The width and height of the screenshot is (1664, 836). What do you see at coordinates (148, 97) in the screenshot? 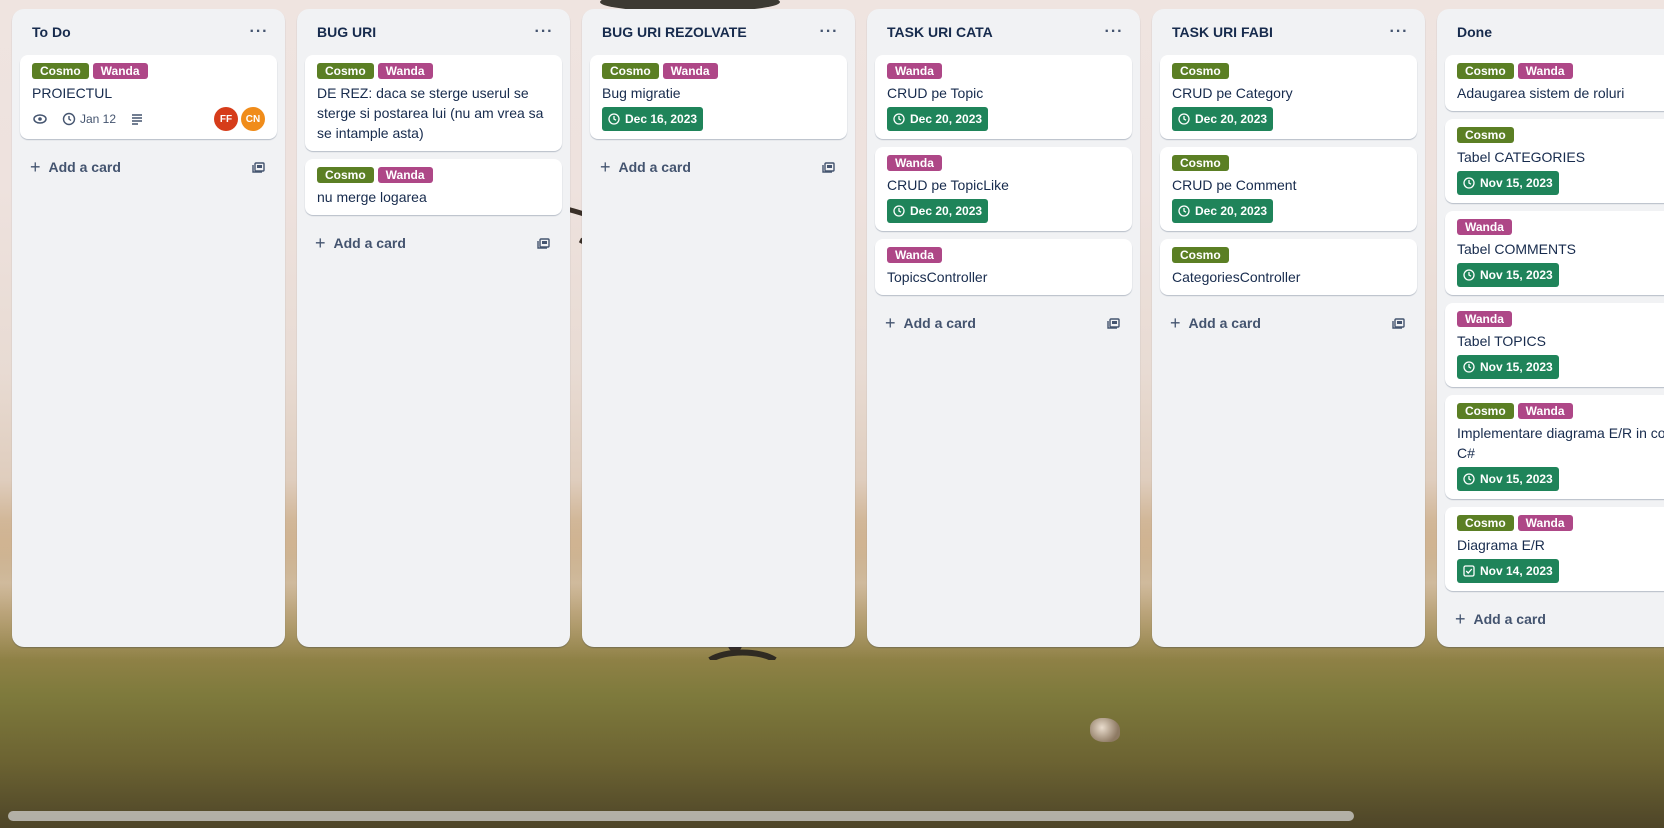
I see `card: Cosmo Wanda PROIECTUL Jan 12 FF CN` at bounding box center [148, 97].